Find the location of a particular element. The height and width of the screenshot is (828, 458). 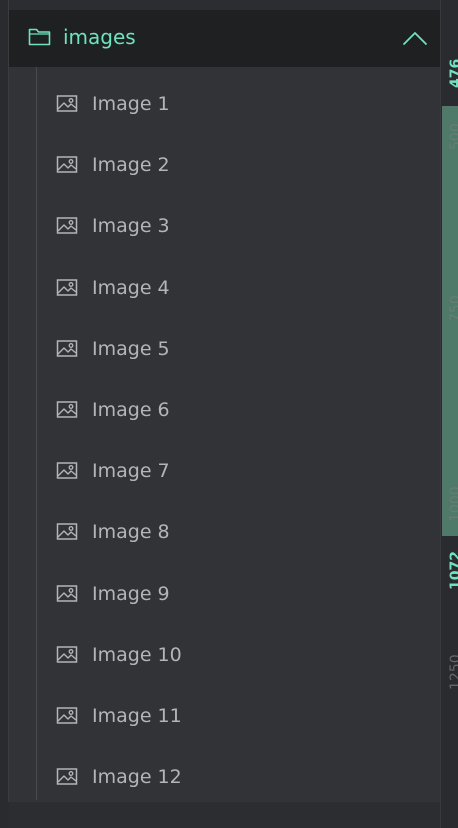

ruler-range-end: 1072 is located at coordinates (453, 570).